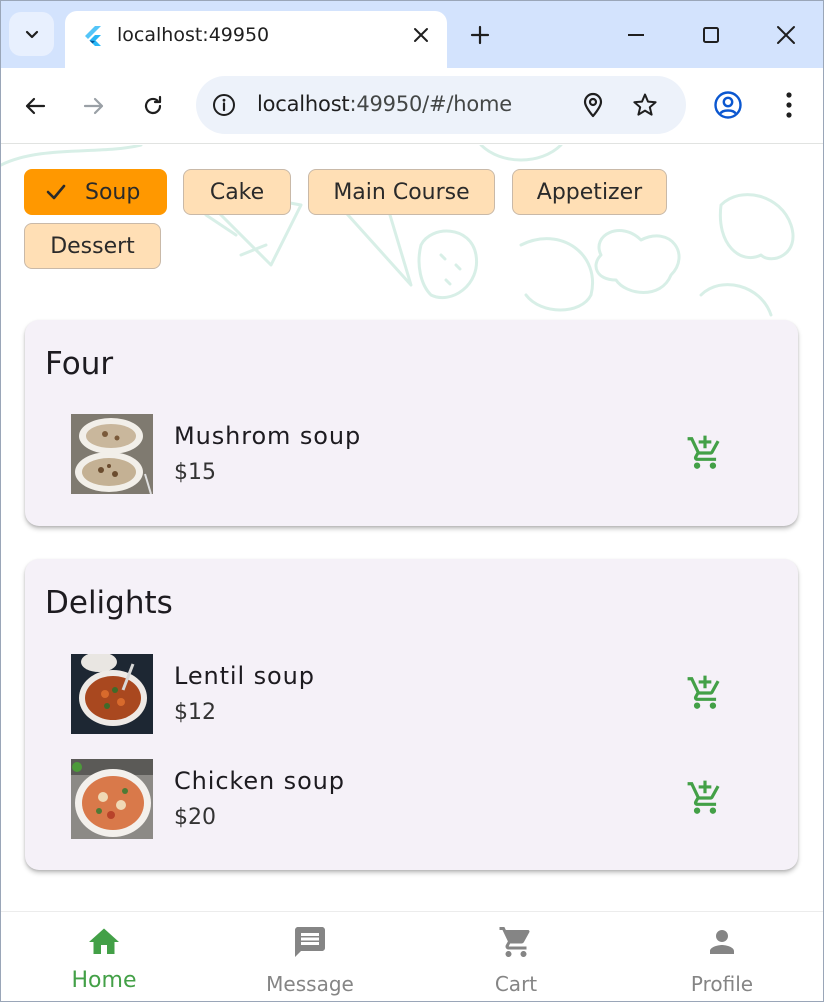 This screenshot has height=1002, width=824. I want to click on arrow-right-icon, so click(93, 106).